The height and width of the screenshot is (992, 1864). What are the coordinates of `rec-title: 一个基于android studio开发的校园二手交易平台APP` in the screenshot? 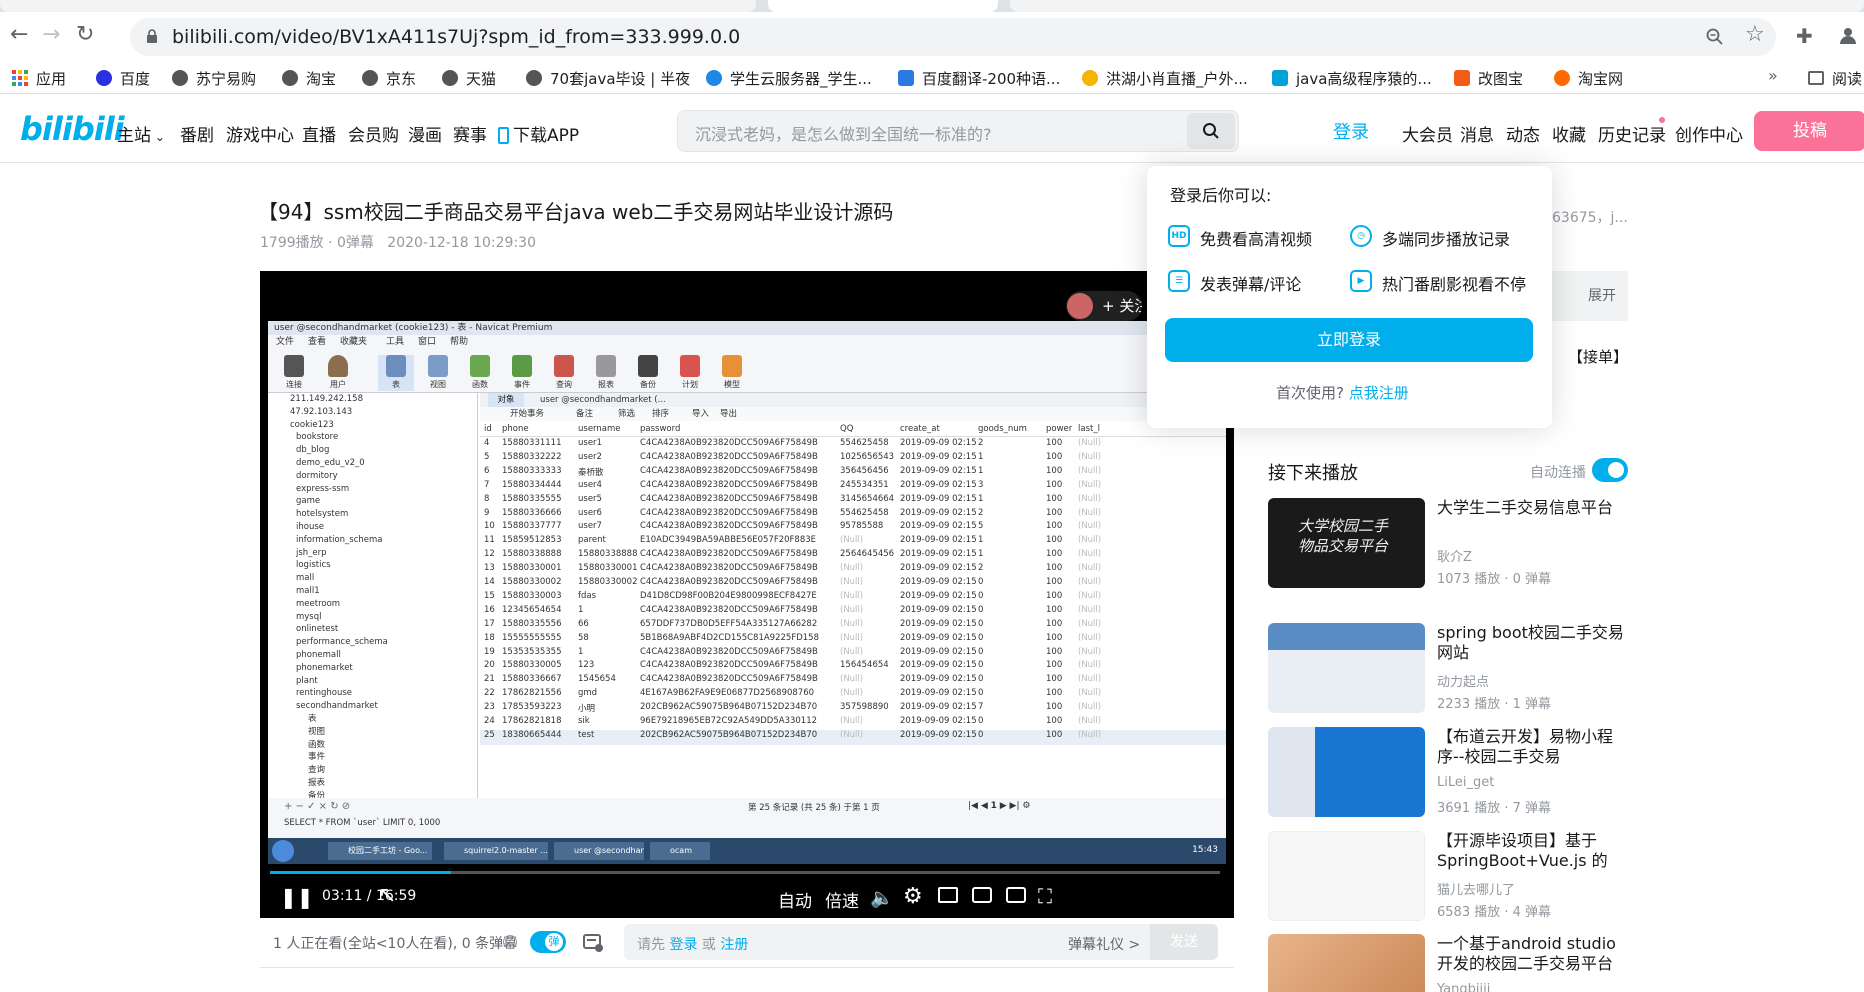 It's located at (1532, 954).